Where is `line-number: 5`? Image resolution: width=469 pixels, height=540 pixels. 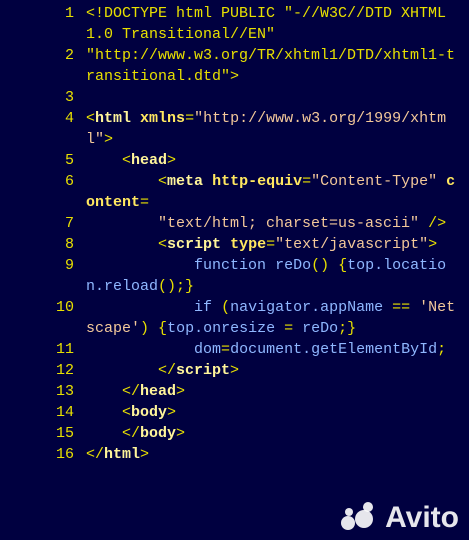 line-number: 5 is located at coordinates (69, 160).